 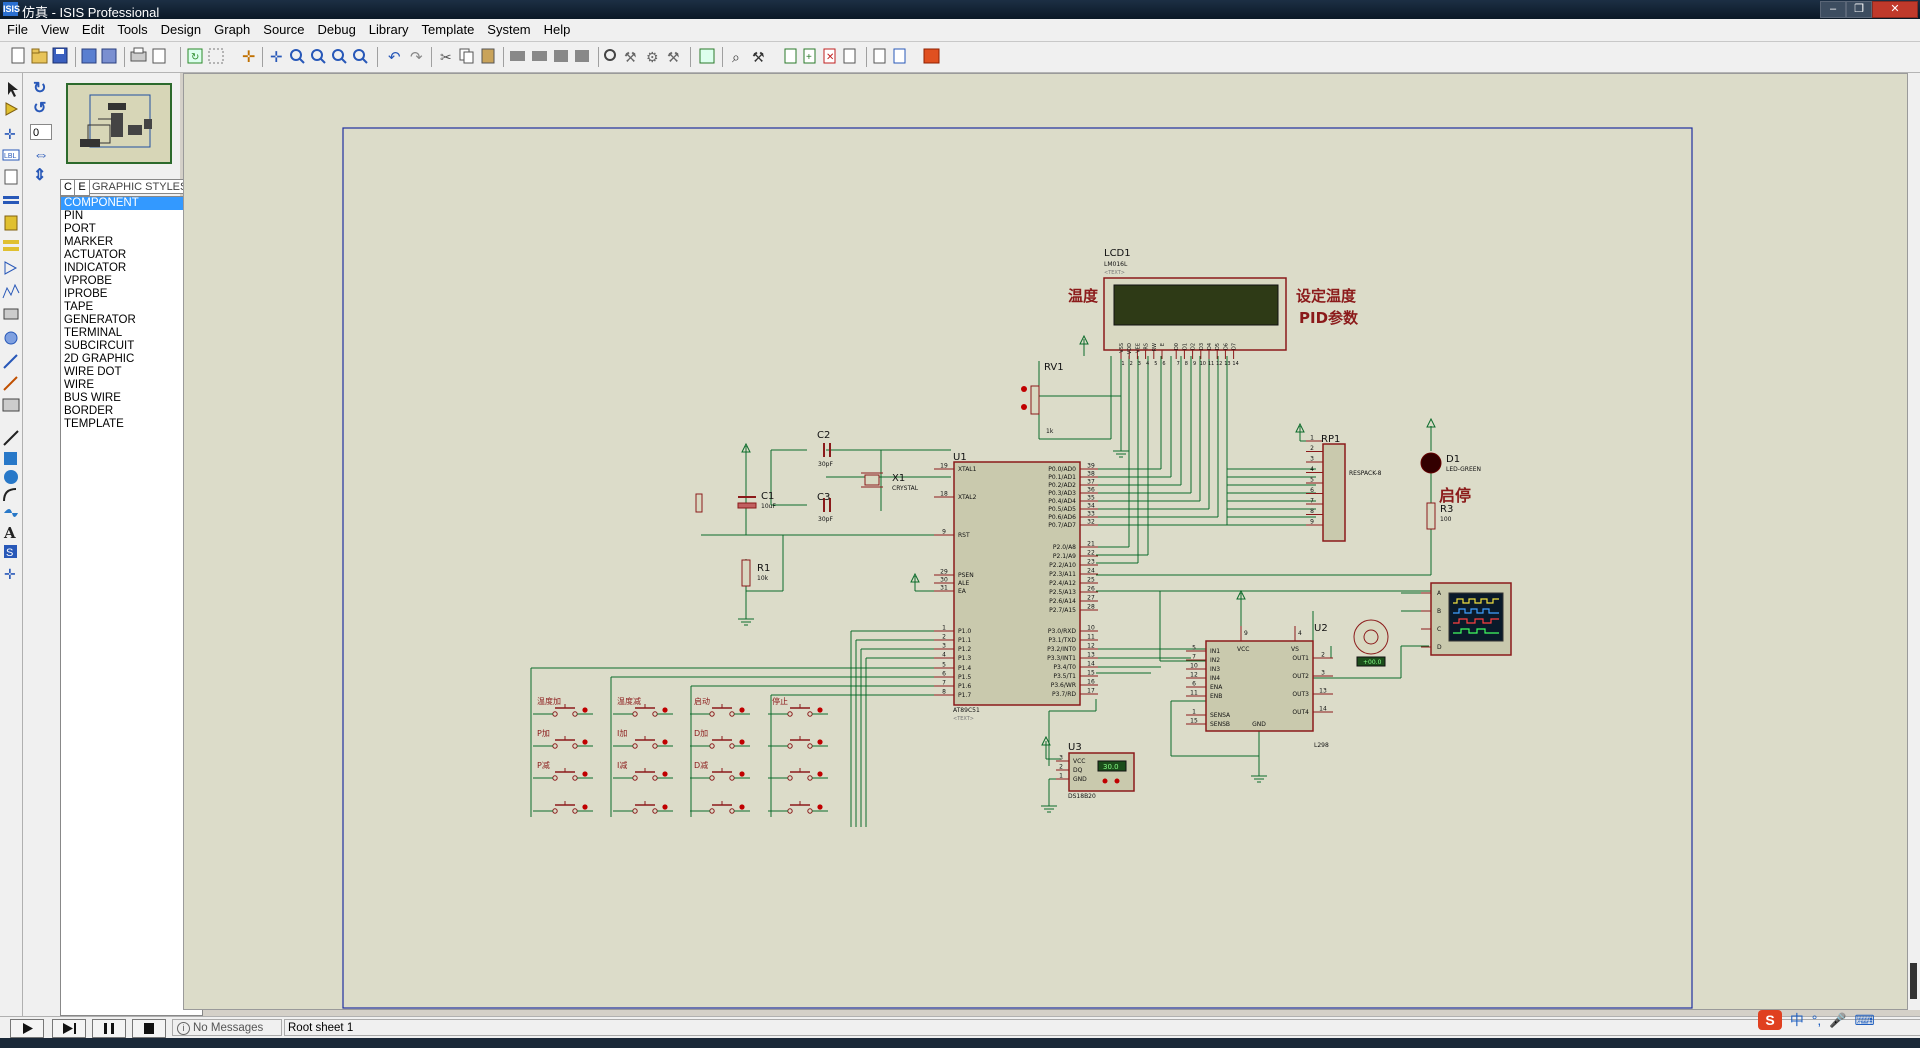 I want to click on style-item: TEMPLATE, so click(x=131, y=424).